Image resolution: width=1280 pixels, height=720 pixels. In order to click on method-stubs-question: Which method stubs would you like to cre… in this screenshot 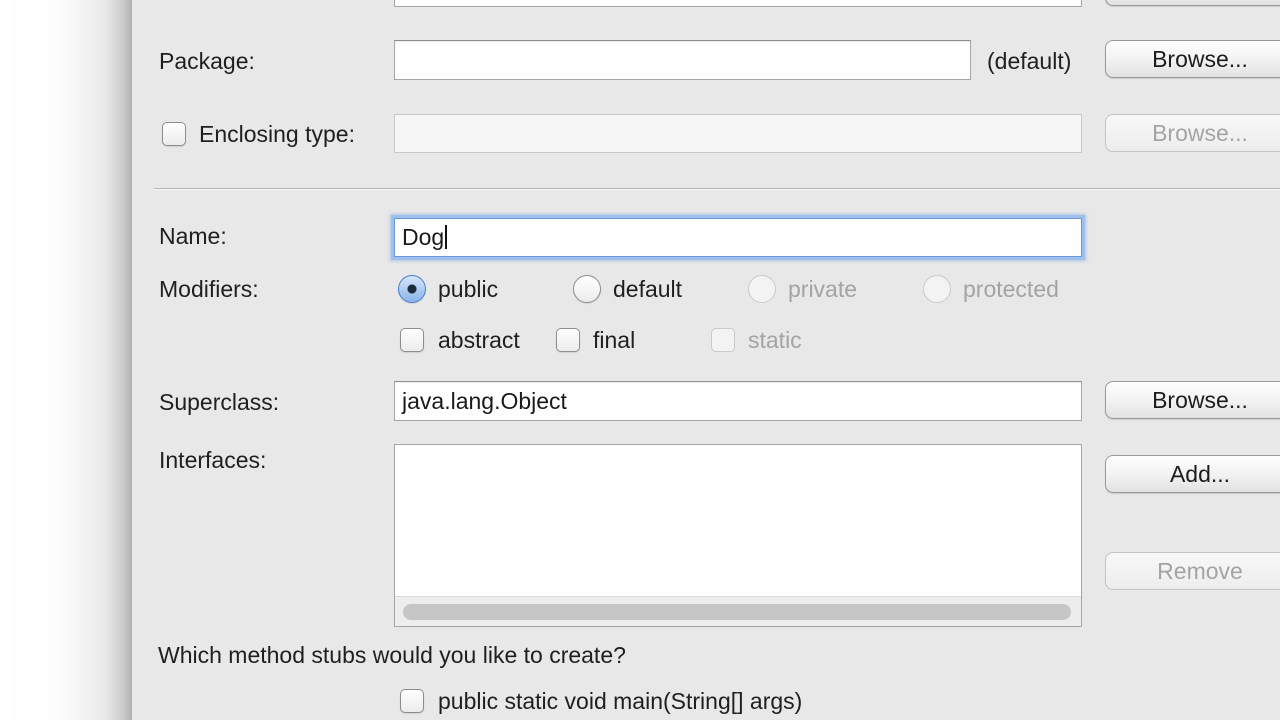, I will do `click(392, 655)`.